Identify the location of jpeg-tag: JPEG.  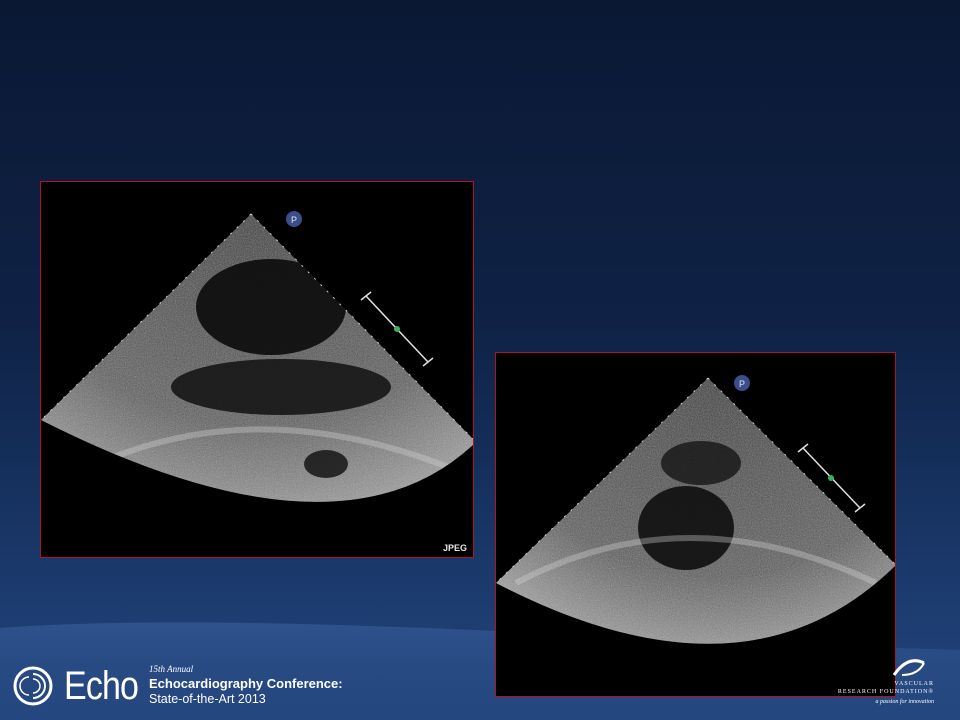
(454, 548).